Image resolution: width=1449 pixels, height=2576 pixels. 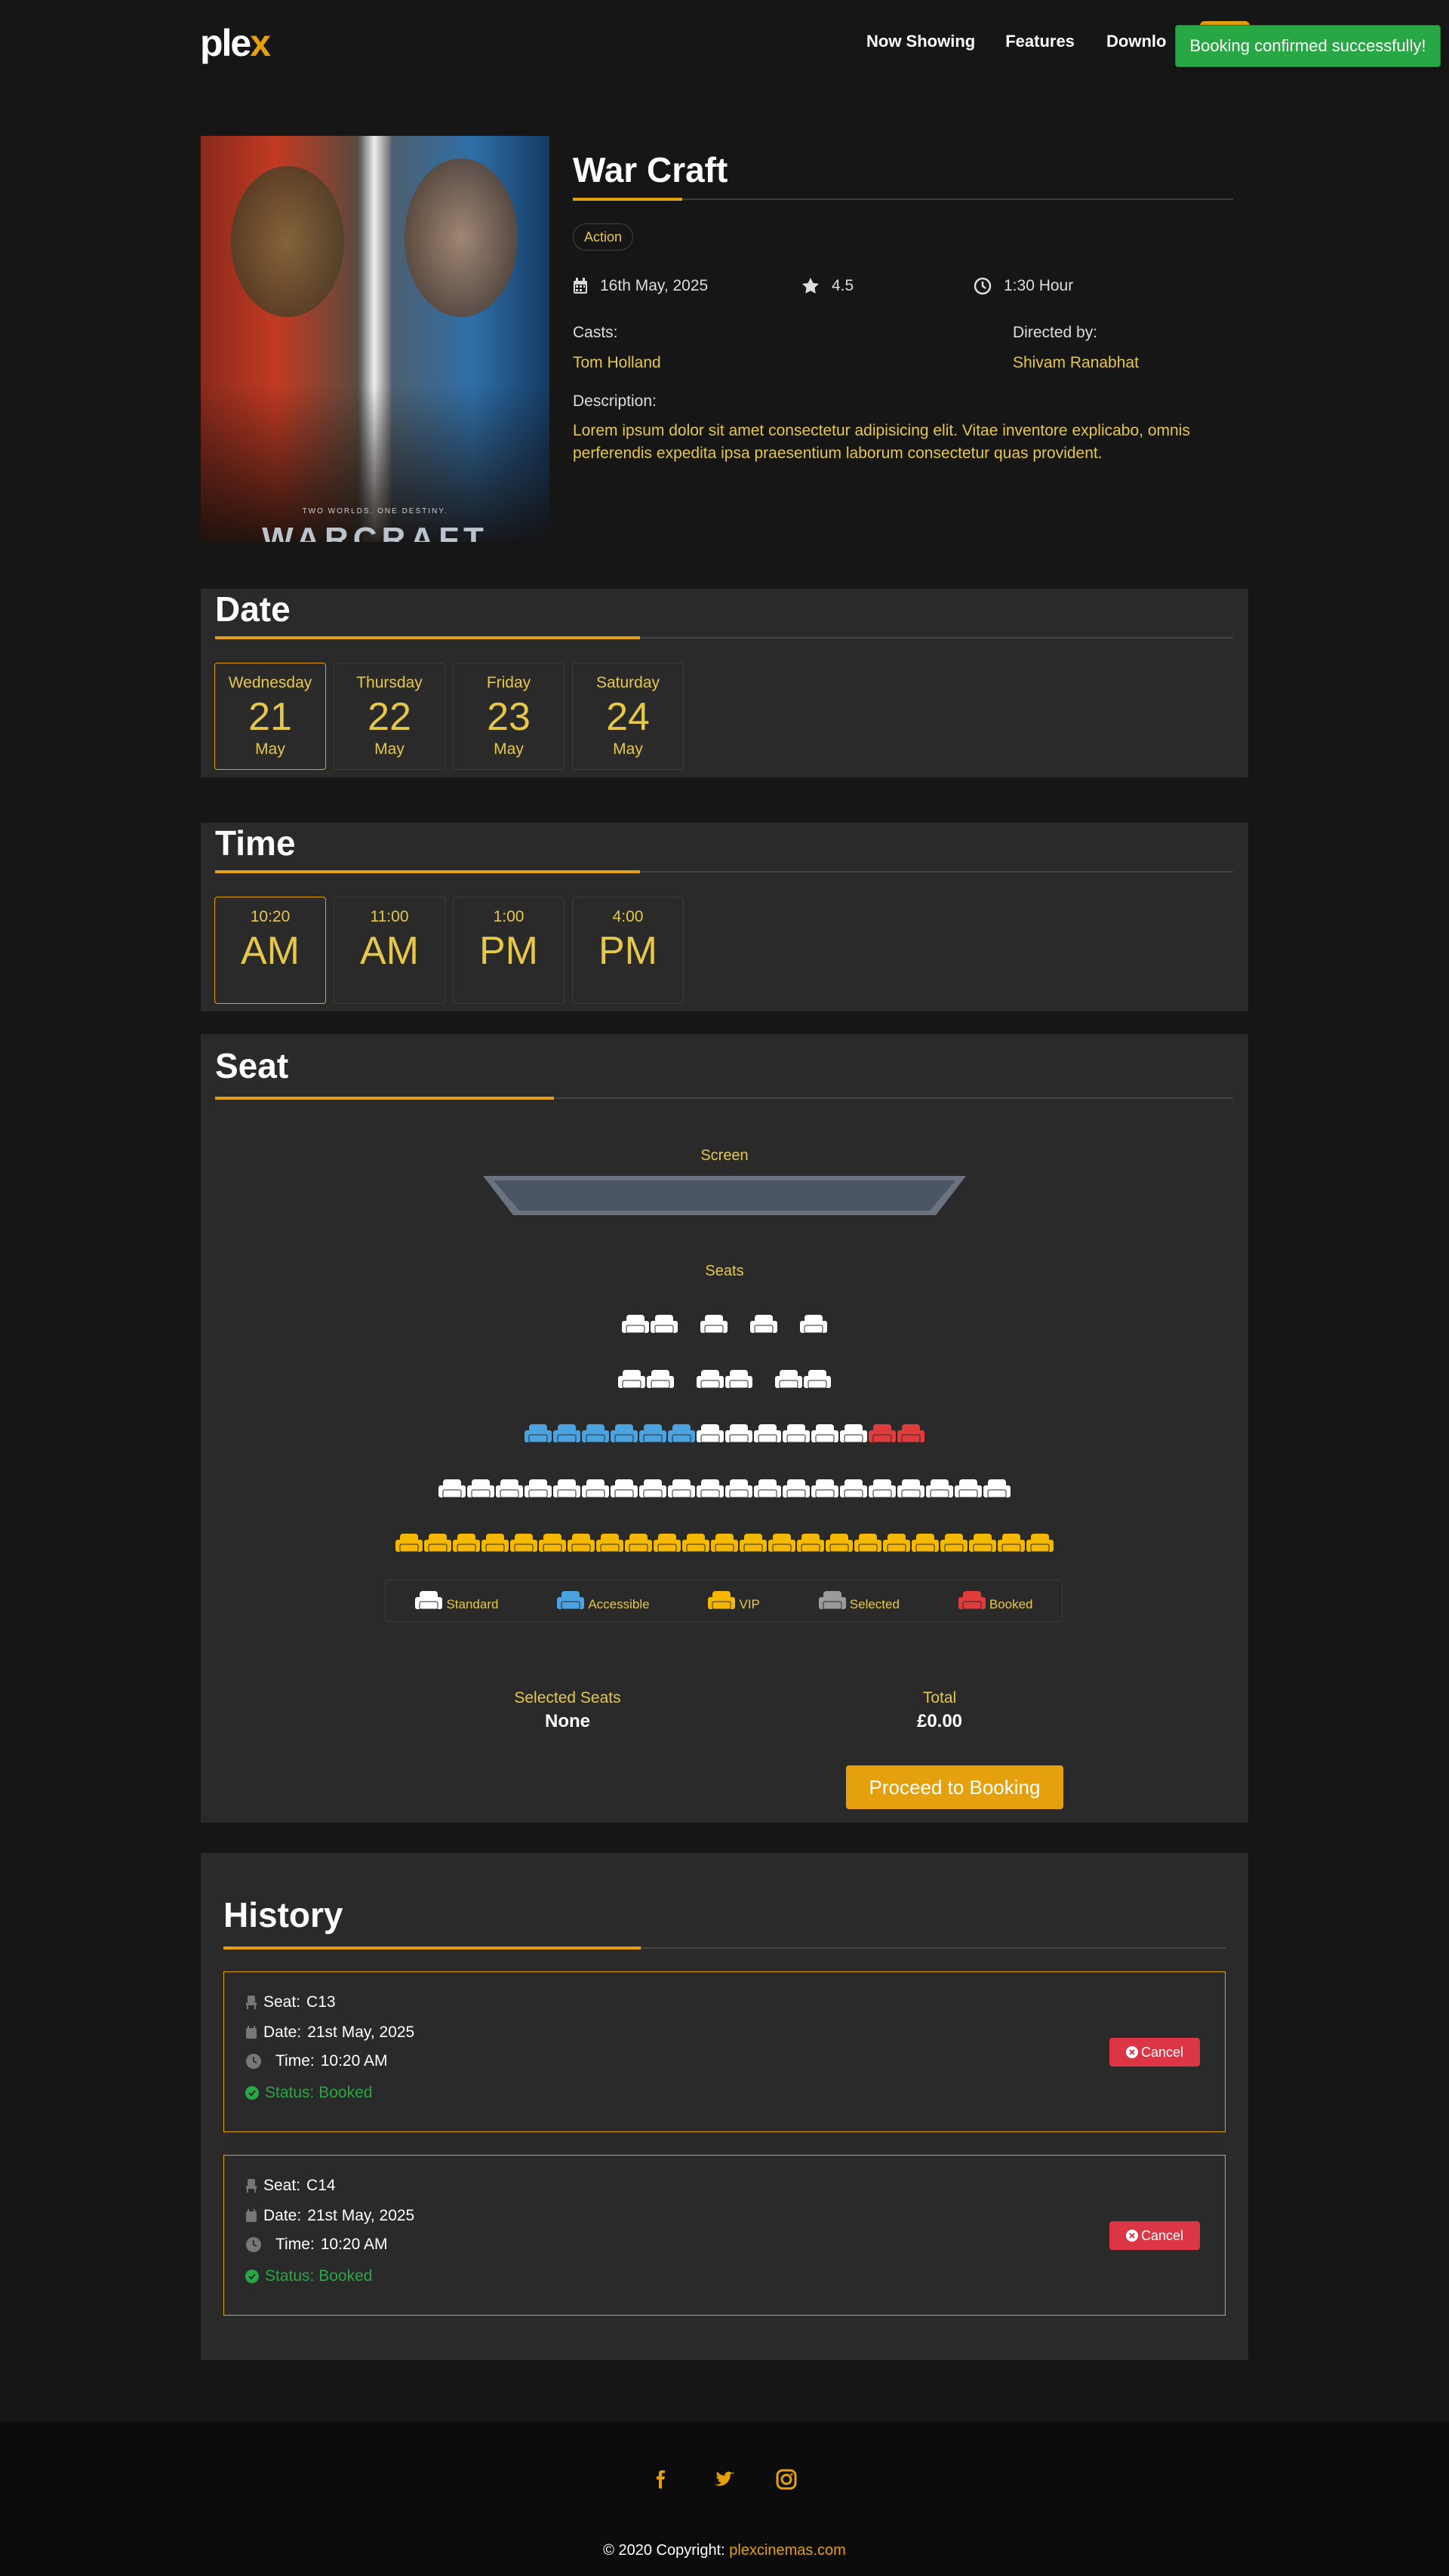 I want to click on nav-features: Features, so click(x=1040, y=41).